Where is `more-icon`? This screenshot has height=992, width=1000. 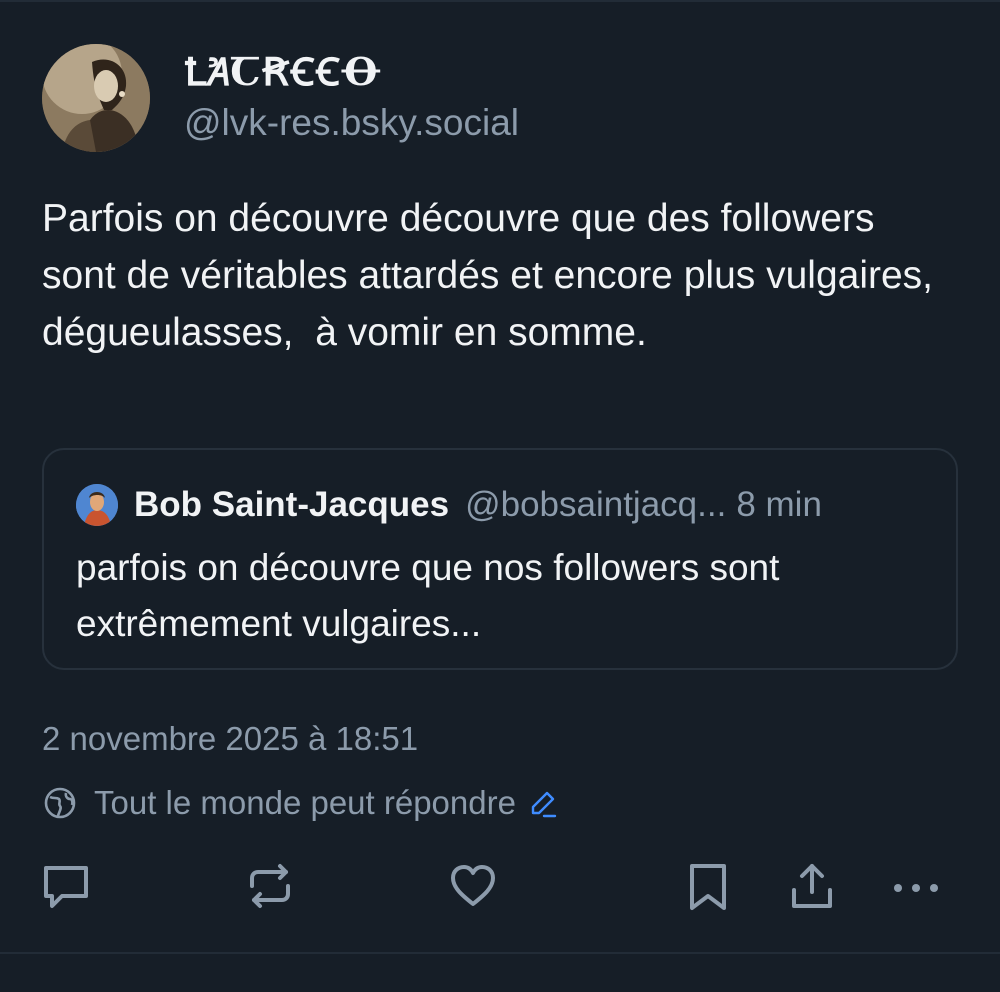 more-icon is located at coordinates (916, 888).